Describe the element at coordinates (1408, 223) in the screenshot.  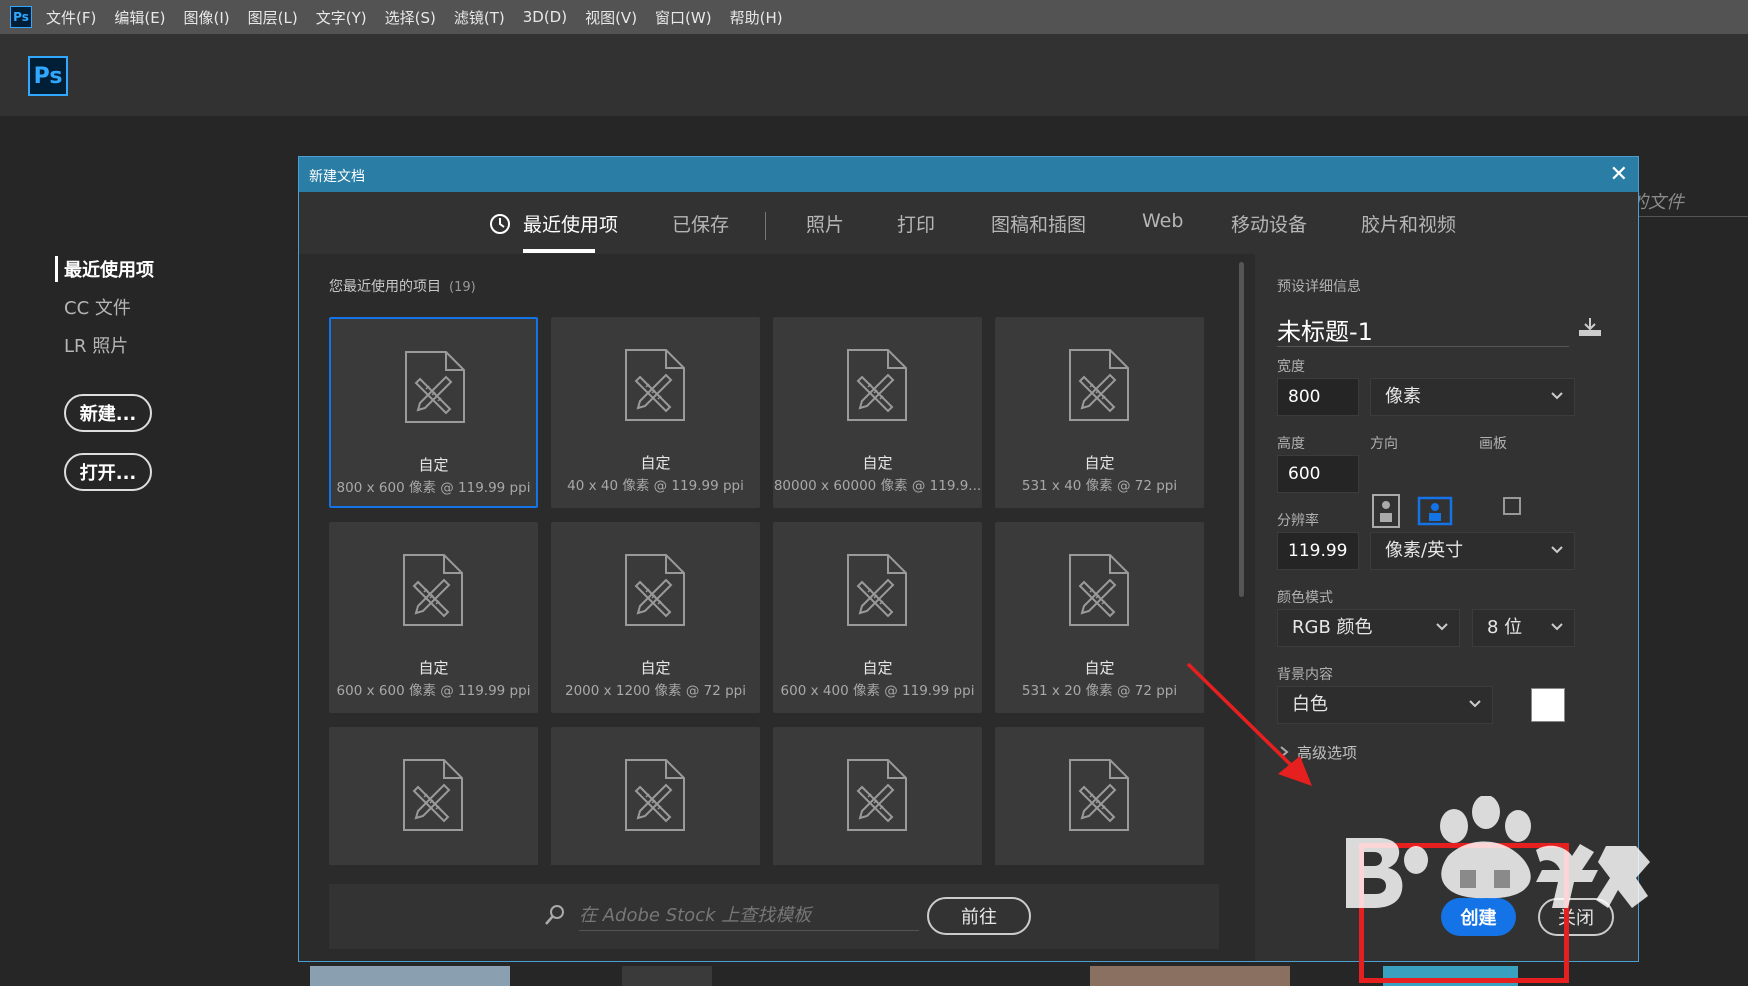
I see `tab-film-video: 胶片和视频` at that location.